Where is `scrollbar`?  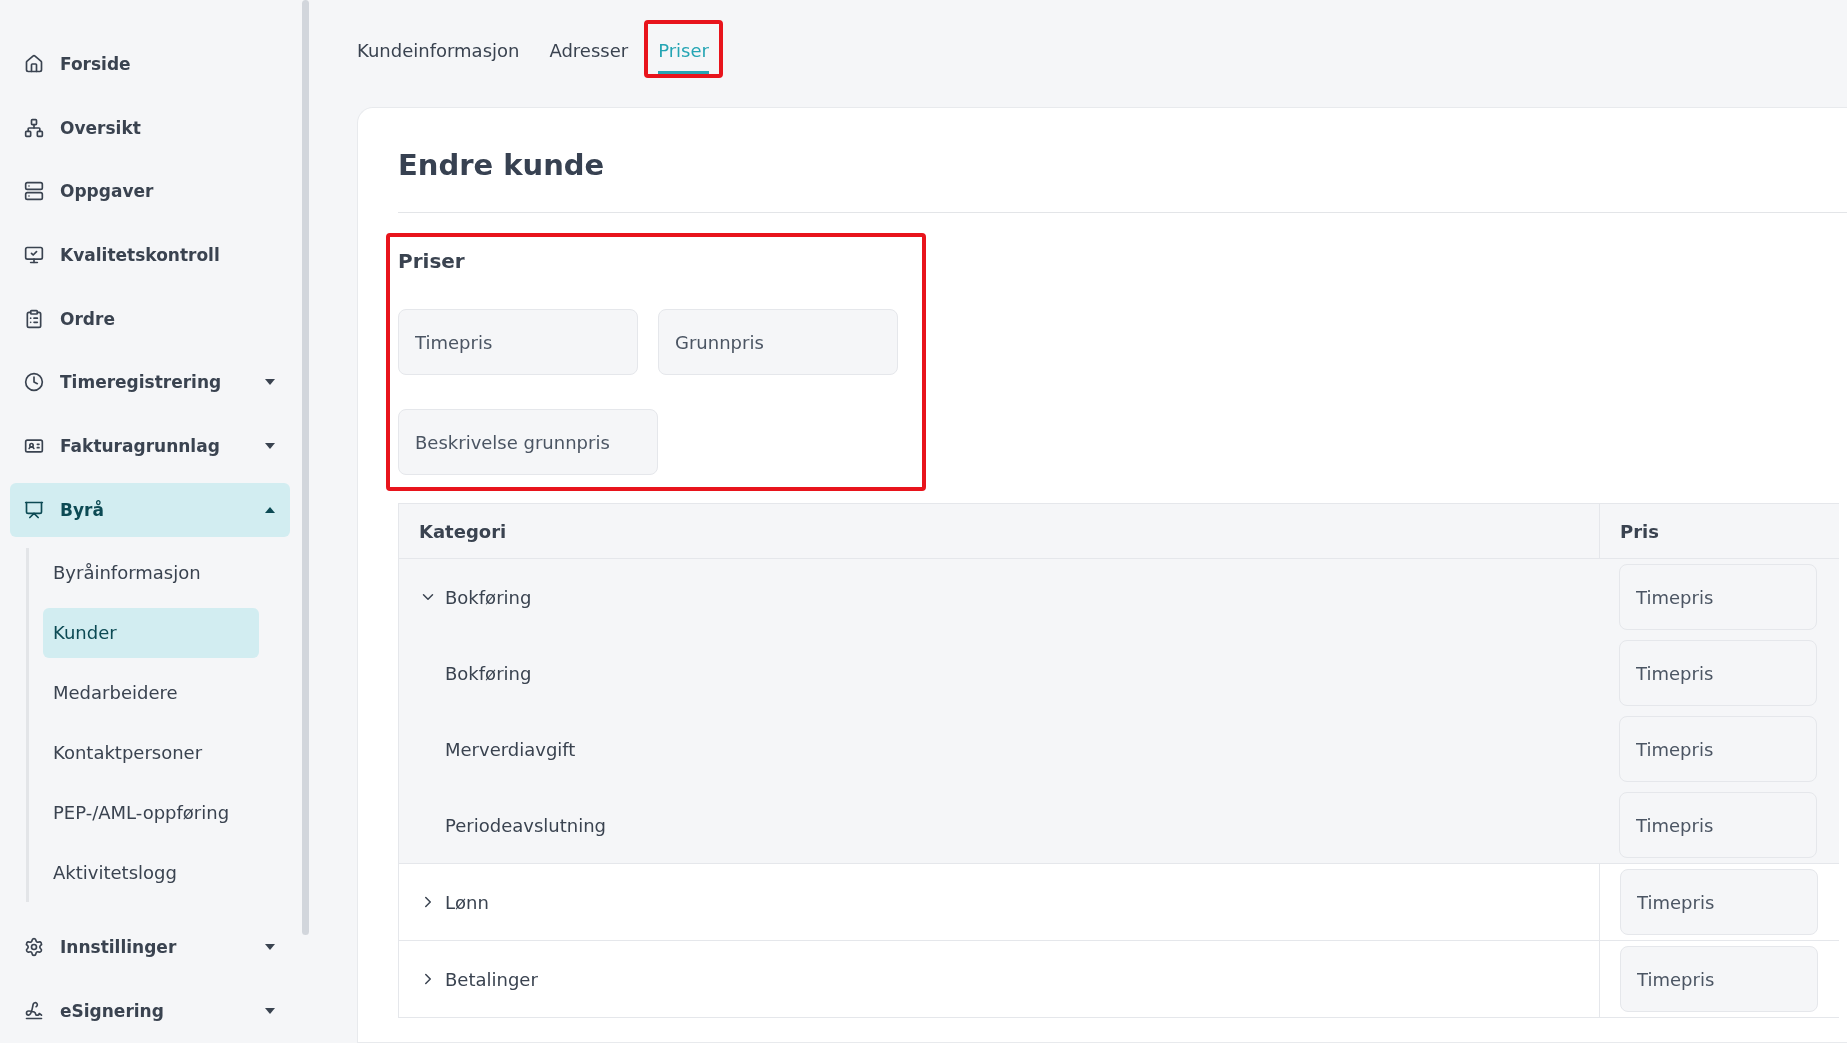 scrollbar is located at coordinates (305, 467).